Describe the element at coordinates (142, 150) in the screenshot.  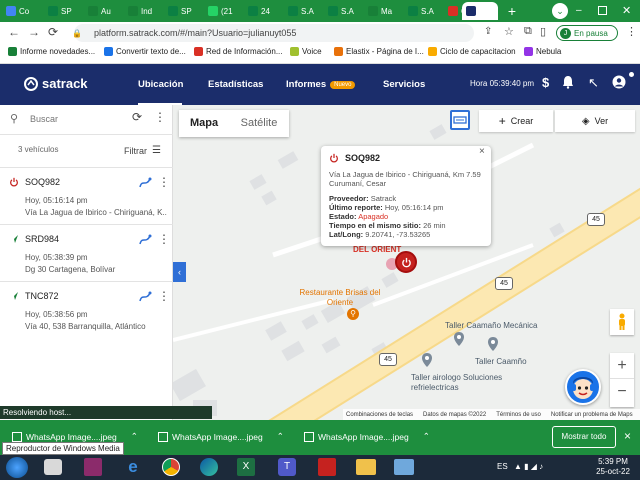
I see `filter-button: Filtrar ☰` at that location.